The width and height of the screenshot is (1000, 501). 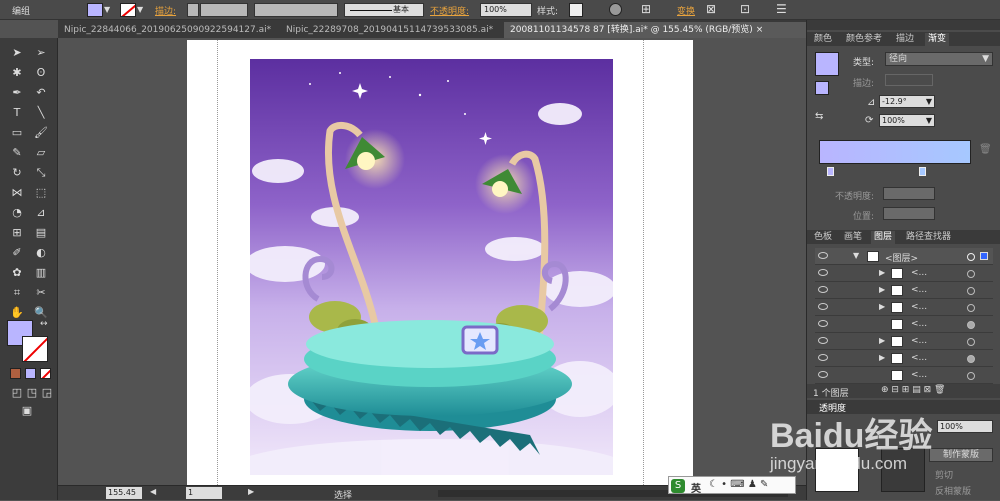 What do you see at coordinates (745, 9) in the screenshot?
I see `arrange-icon: ⊡` at bounding box center [745, 9].